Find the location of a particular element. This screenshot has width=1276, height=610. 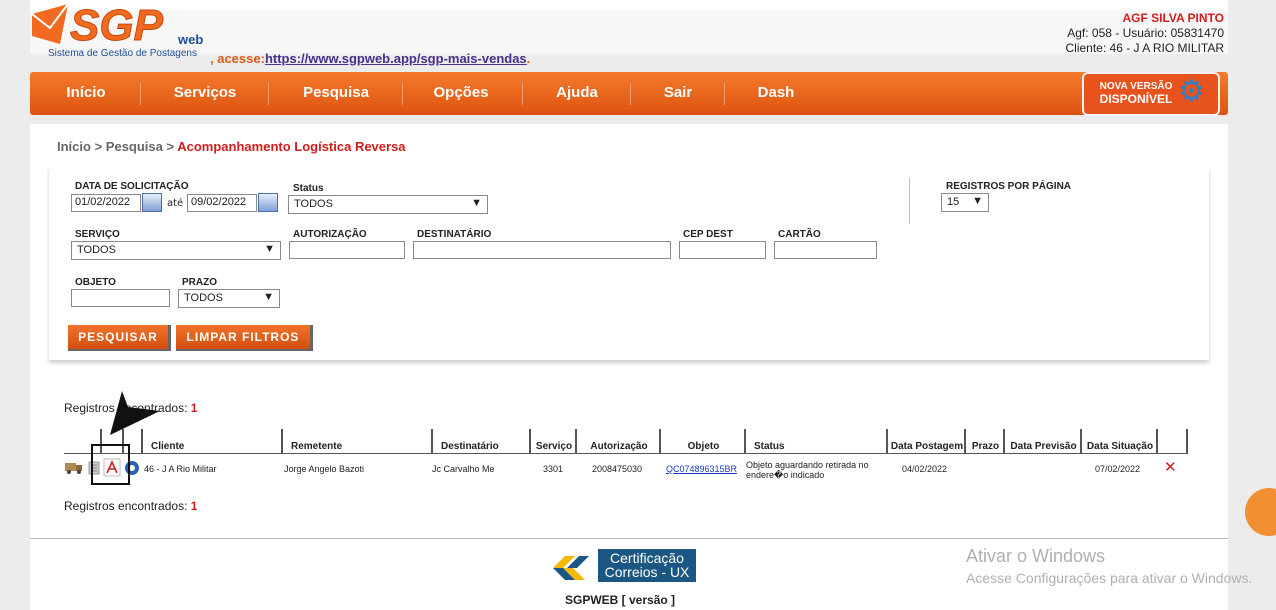

correios-logo-icon is located at coordinates (571, 568).